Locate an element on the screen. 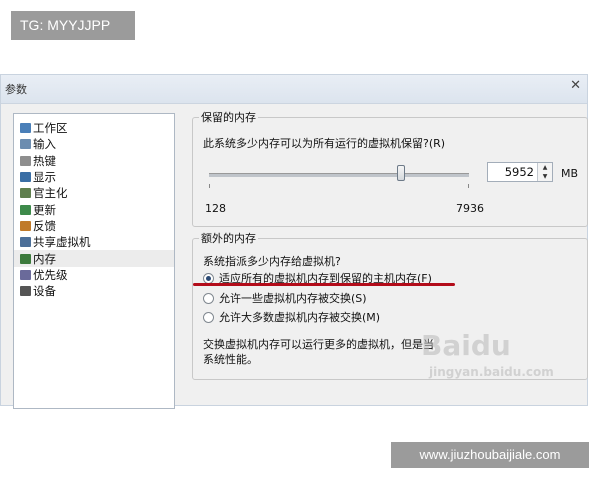 The width and height of the screenshot is (600, 480). memory-value-spinbox: 5952 ▲ ▼ is located at coordinates (520, 172).